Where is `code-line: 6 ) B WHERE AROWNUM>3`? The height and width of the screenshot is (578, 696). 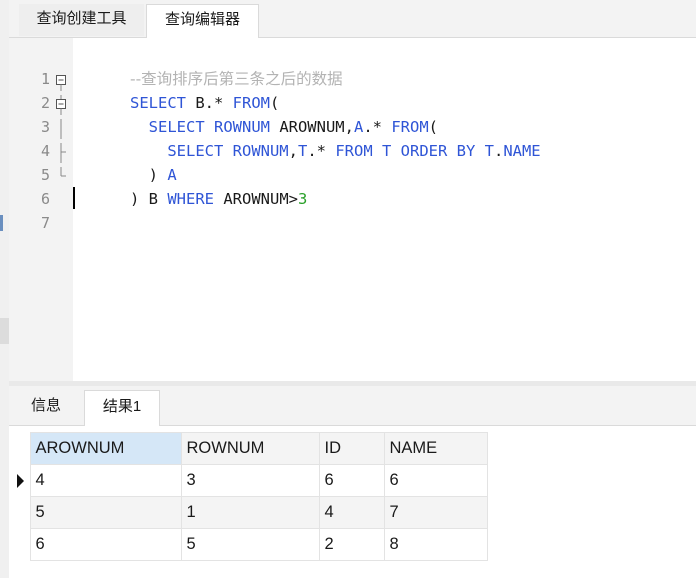
code-line: 6 ) B WHERE AROWNUM>3 is located at coordinates (352, 185).